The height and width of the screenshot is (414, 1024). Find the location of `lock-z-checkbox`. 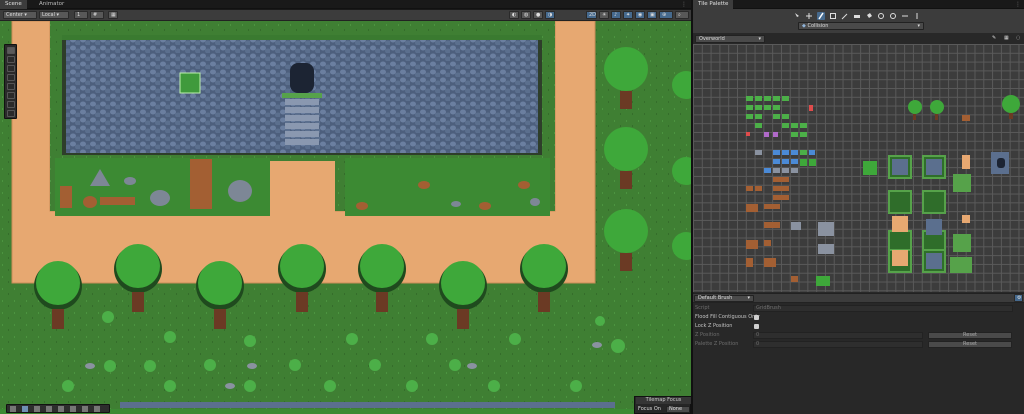

lock-z-checkbox is located at coordinates (756, 326).